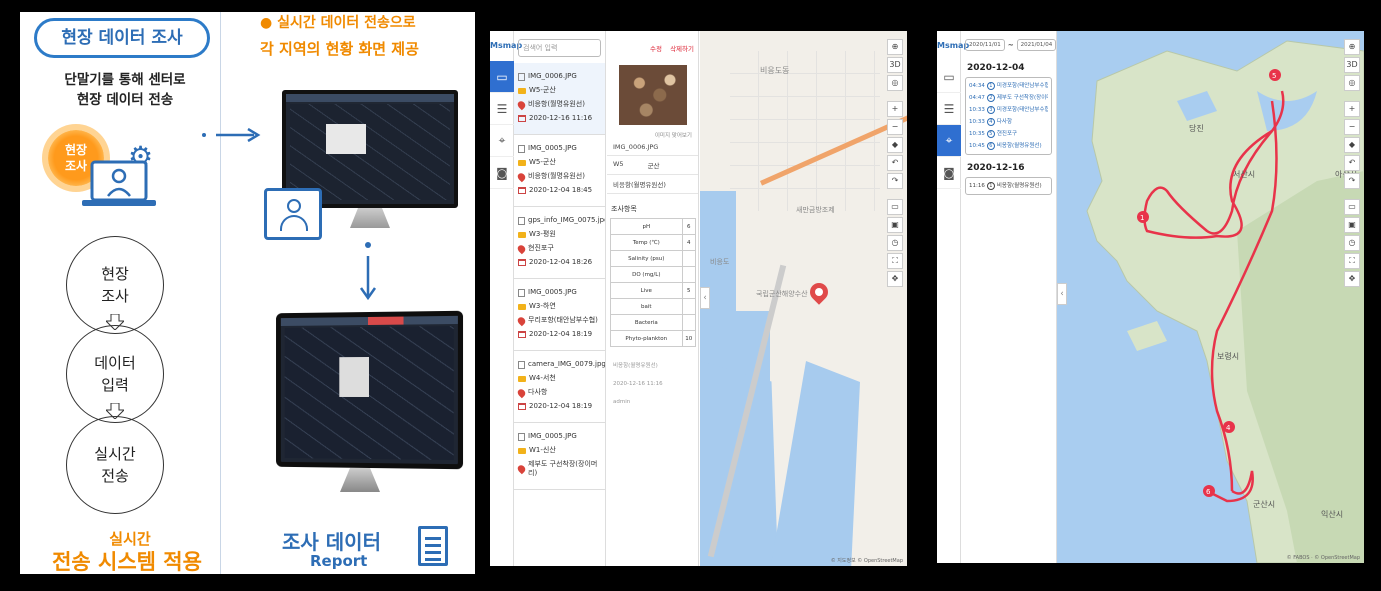  I want to click on route-stop: 10:35 5 현진포구, so click(1008, 134).